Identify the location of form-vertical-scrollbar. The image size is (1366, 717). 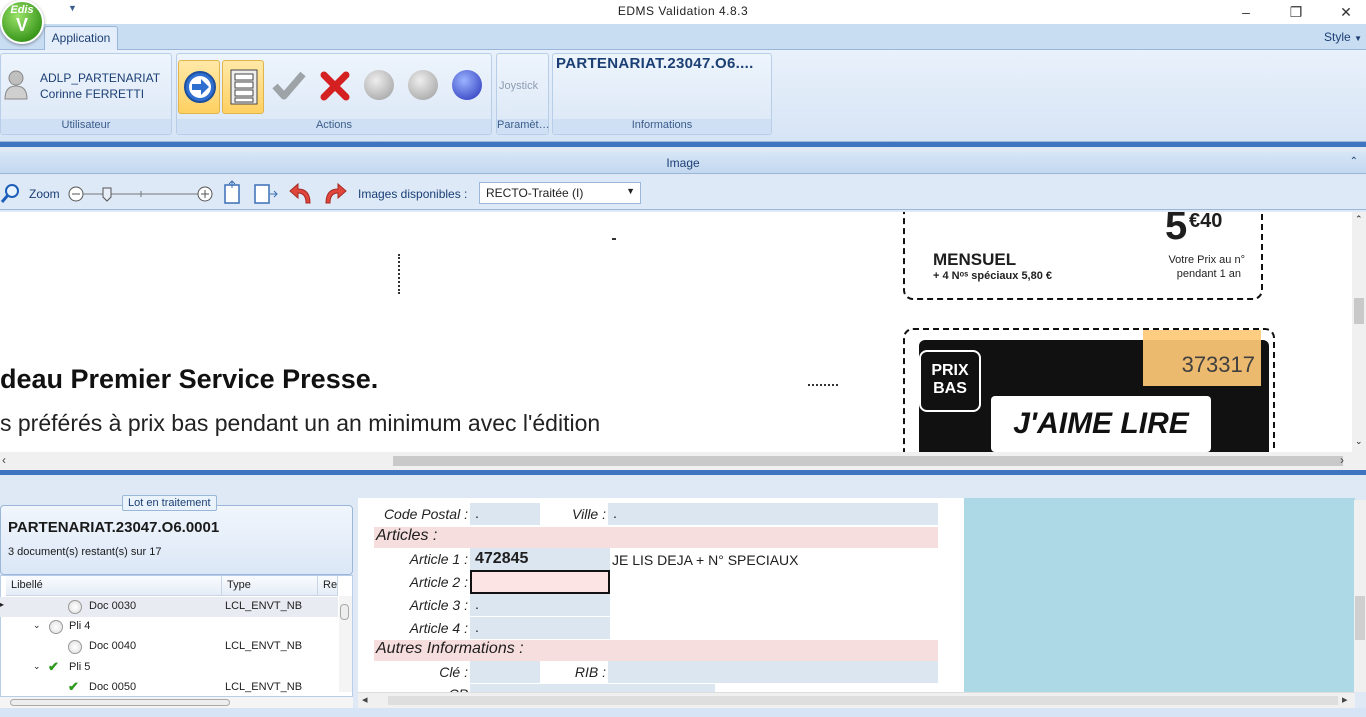
(1360, 596).